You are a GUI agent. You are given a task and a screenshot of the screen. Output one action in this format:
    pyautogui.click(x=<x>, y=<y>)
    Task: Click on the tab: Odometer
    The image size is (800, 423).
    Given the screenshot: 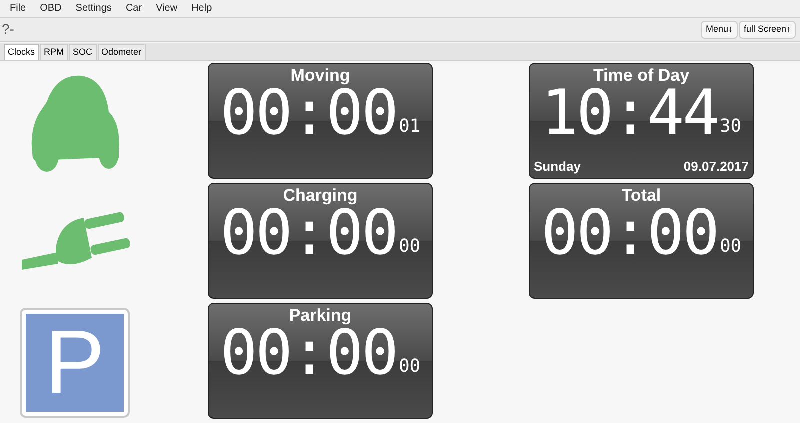 What is the action you would take?
    pyautogui.click(x=122, y=52)
    